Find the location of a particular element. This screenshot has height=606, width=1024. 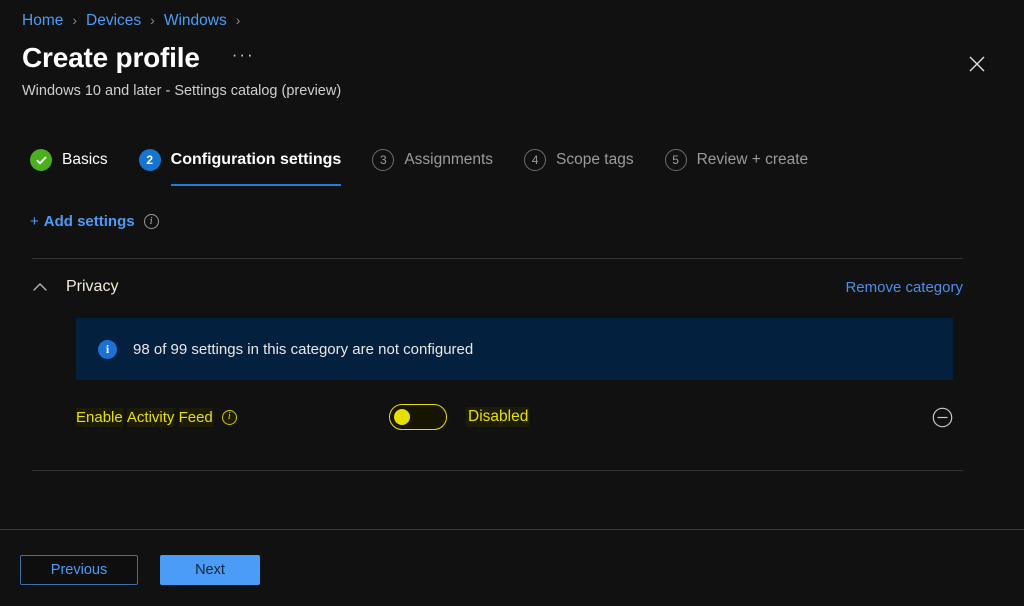

add-settings-label: Add settings is located at coordinates (89, 221).